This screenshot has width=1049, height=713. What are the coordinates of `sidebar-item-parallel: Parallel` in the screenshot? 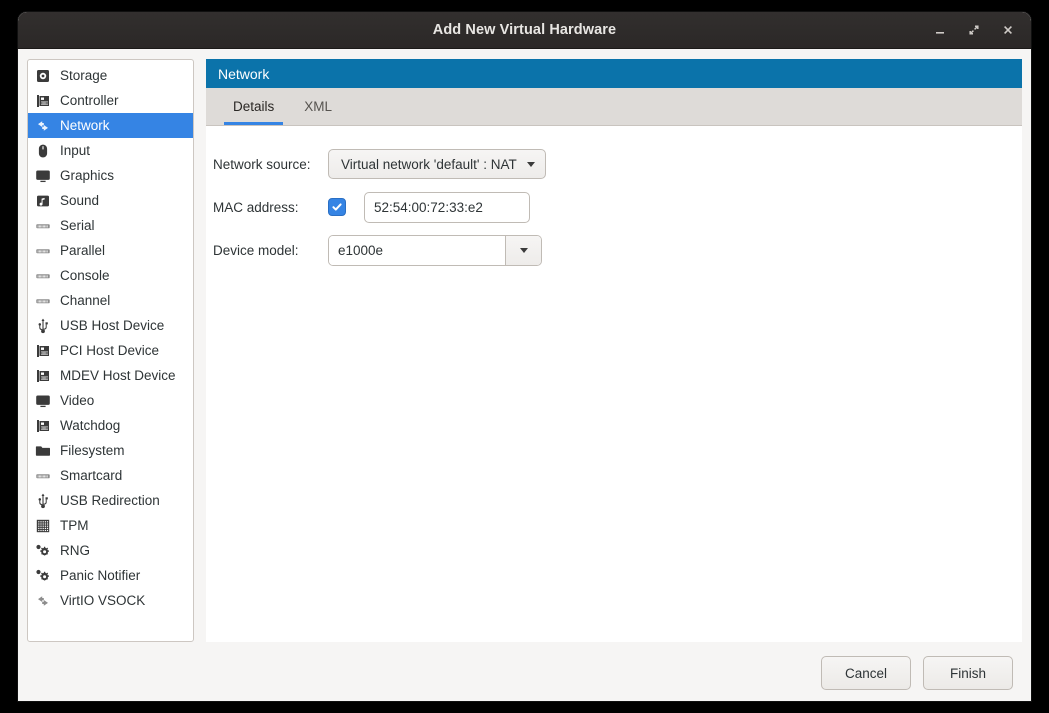 It's located at (110, 250).